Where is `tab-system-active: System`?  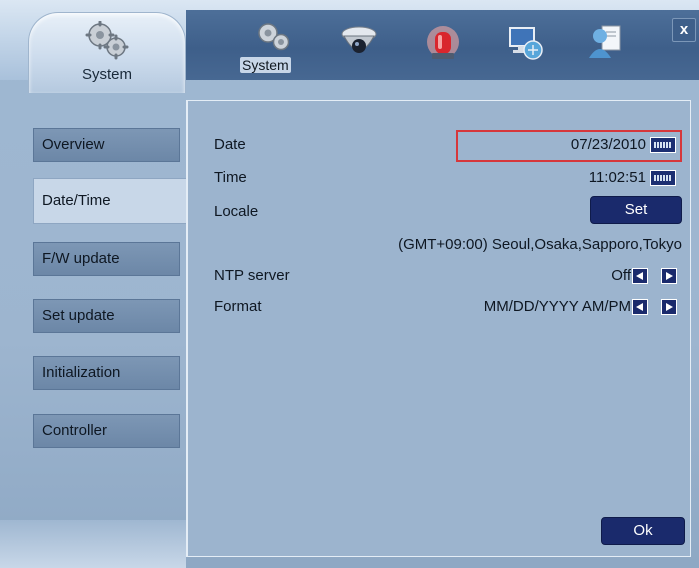 tab-system-active: System is located at coordinates (107, 52).